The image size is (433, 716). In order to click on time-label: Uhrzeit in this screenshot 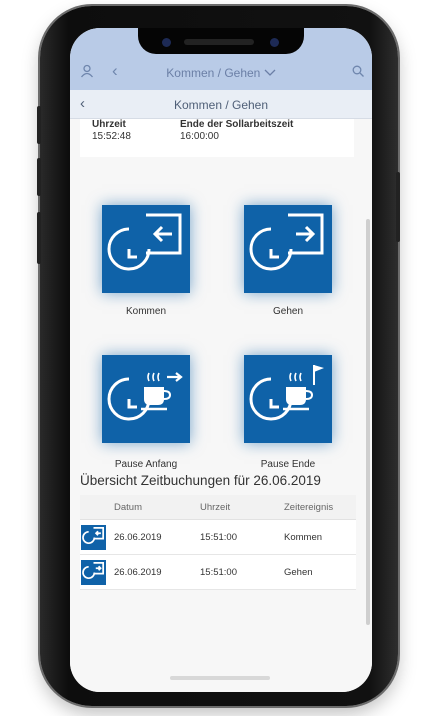, I will do `click(109, 124)`.